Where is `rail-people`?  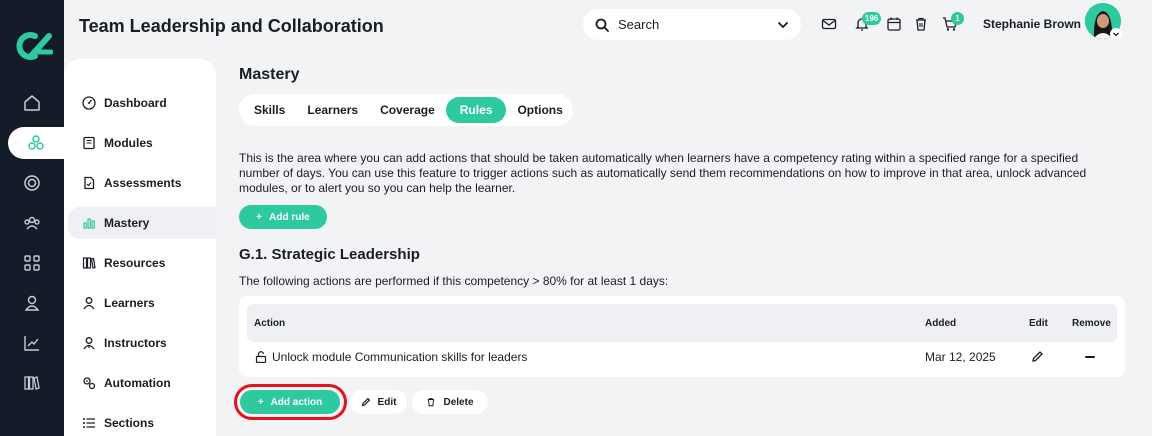
rail-people is located at coordinates (32, 223).